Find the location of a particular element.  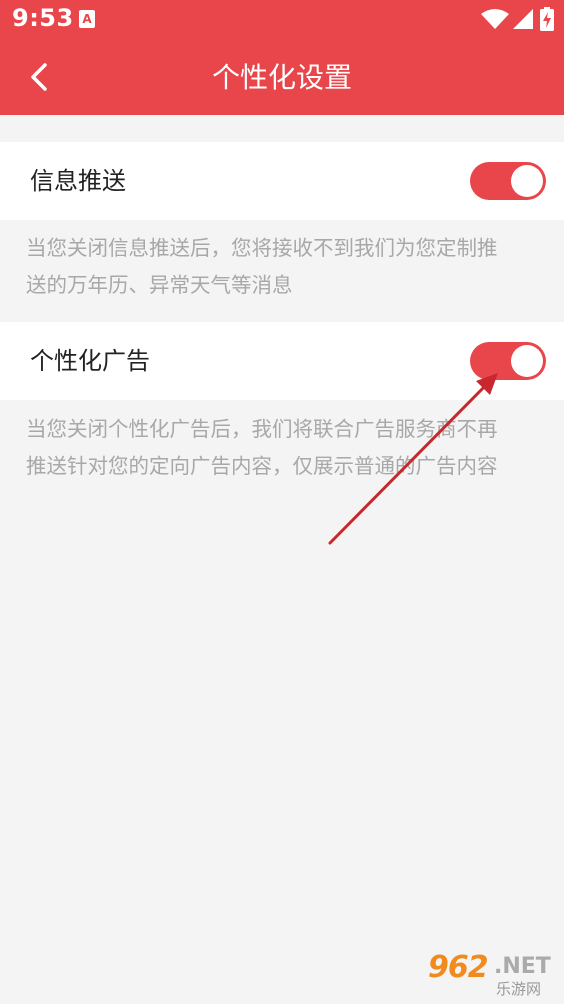

battery-charging-icon is located at coordinates (547, 19).